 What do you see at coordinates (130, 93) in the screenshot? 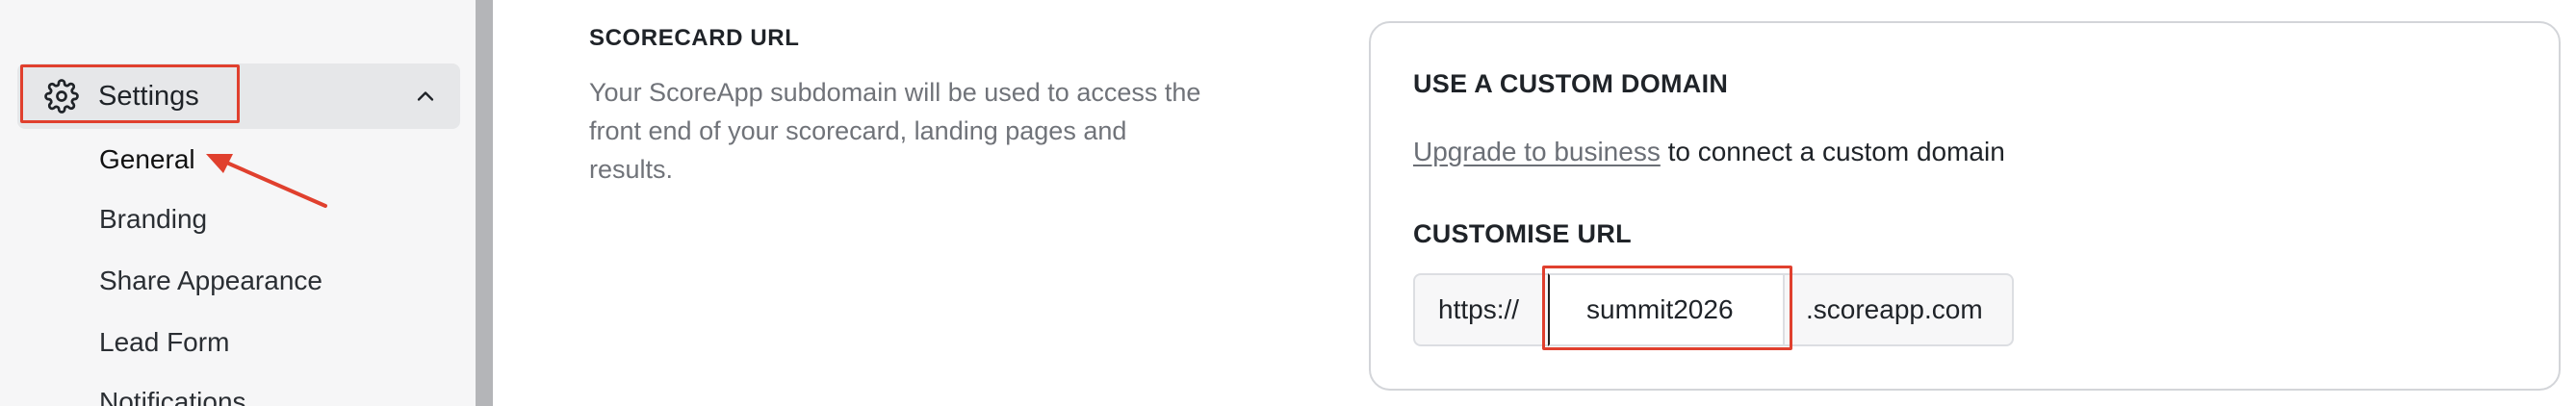
I see `annotation-highlight-settings` at bounding box center [130, 93].